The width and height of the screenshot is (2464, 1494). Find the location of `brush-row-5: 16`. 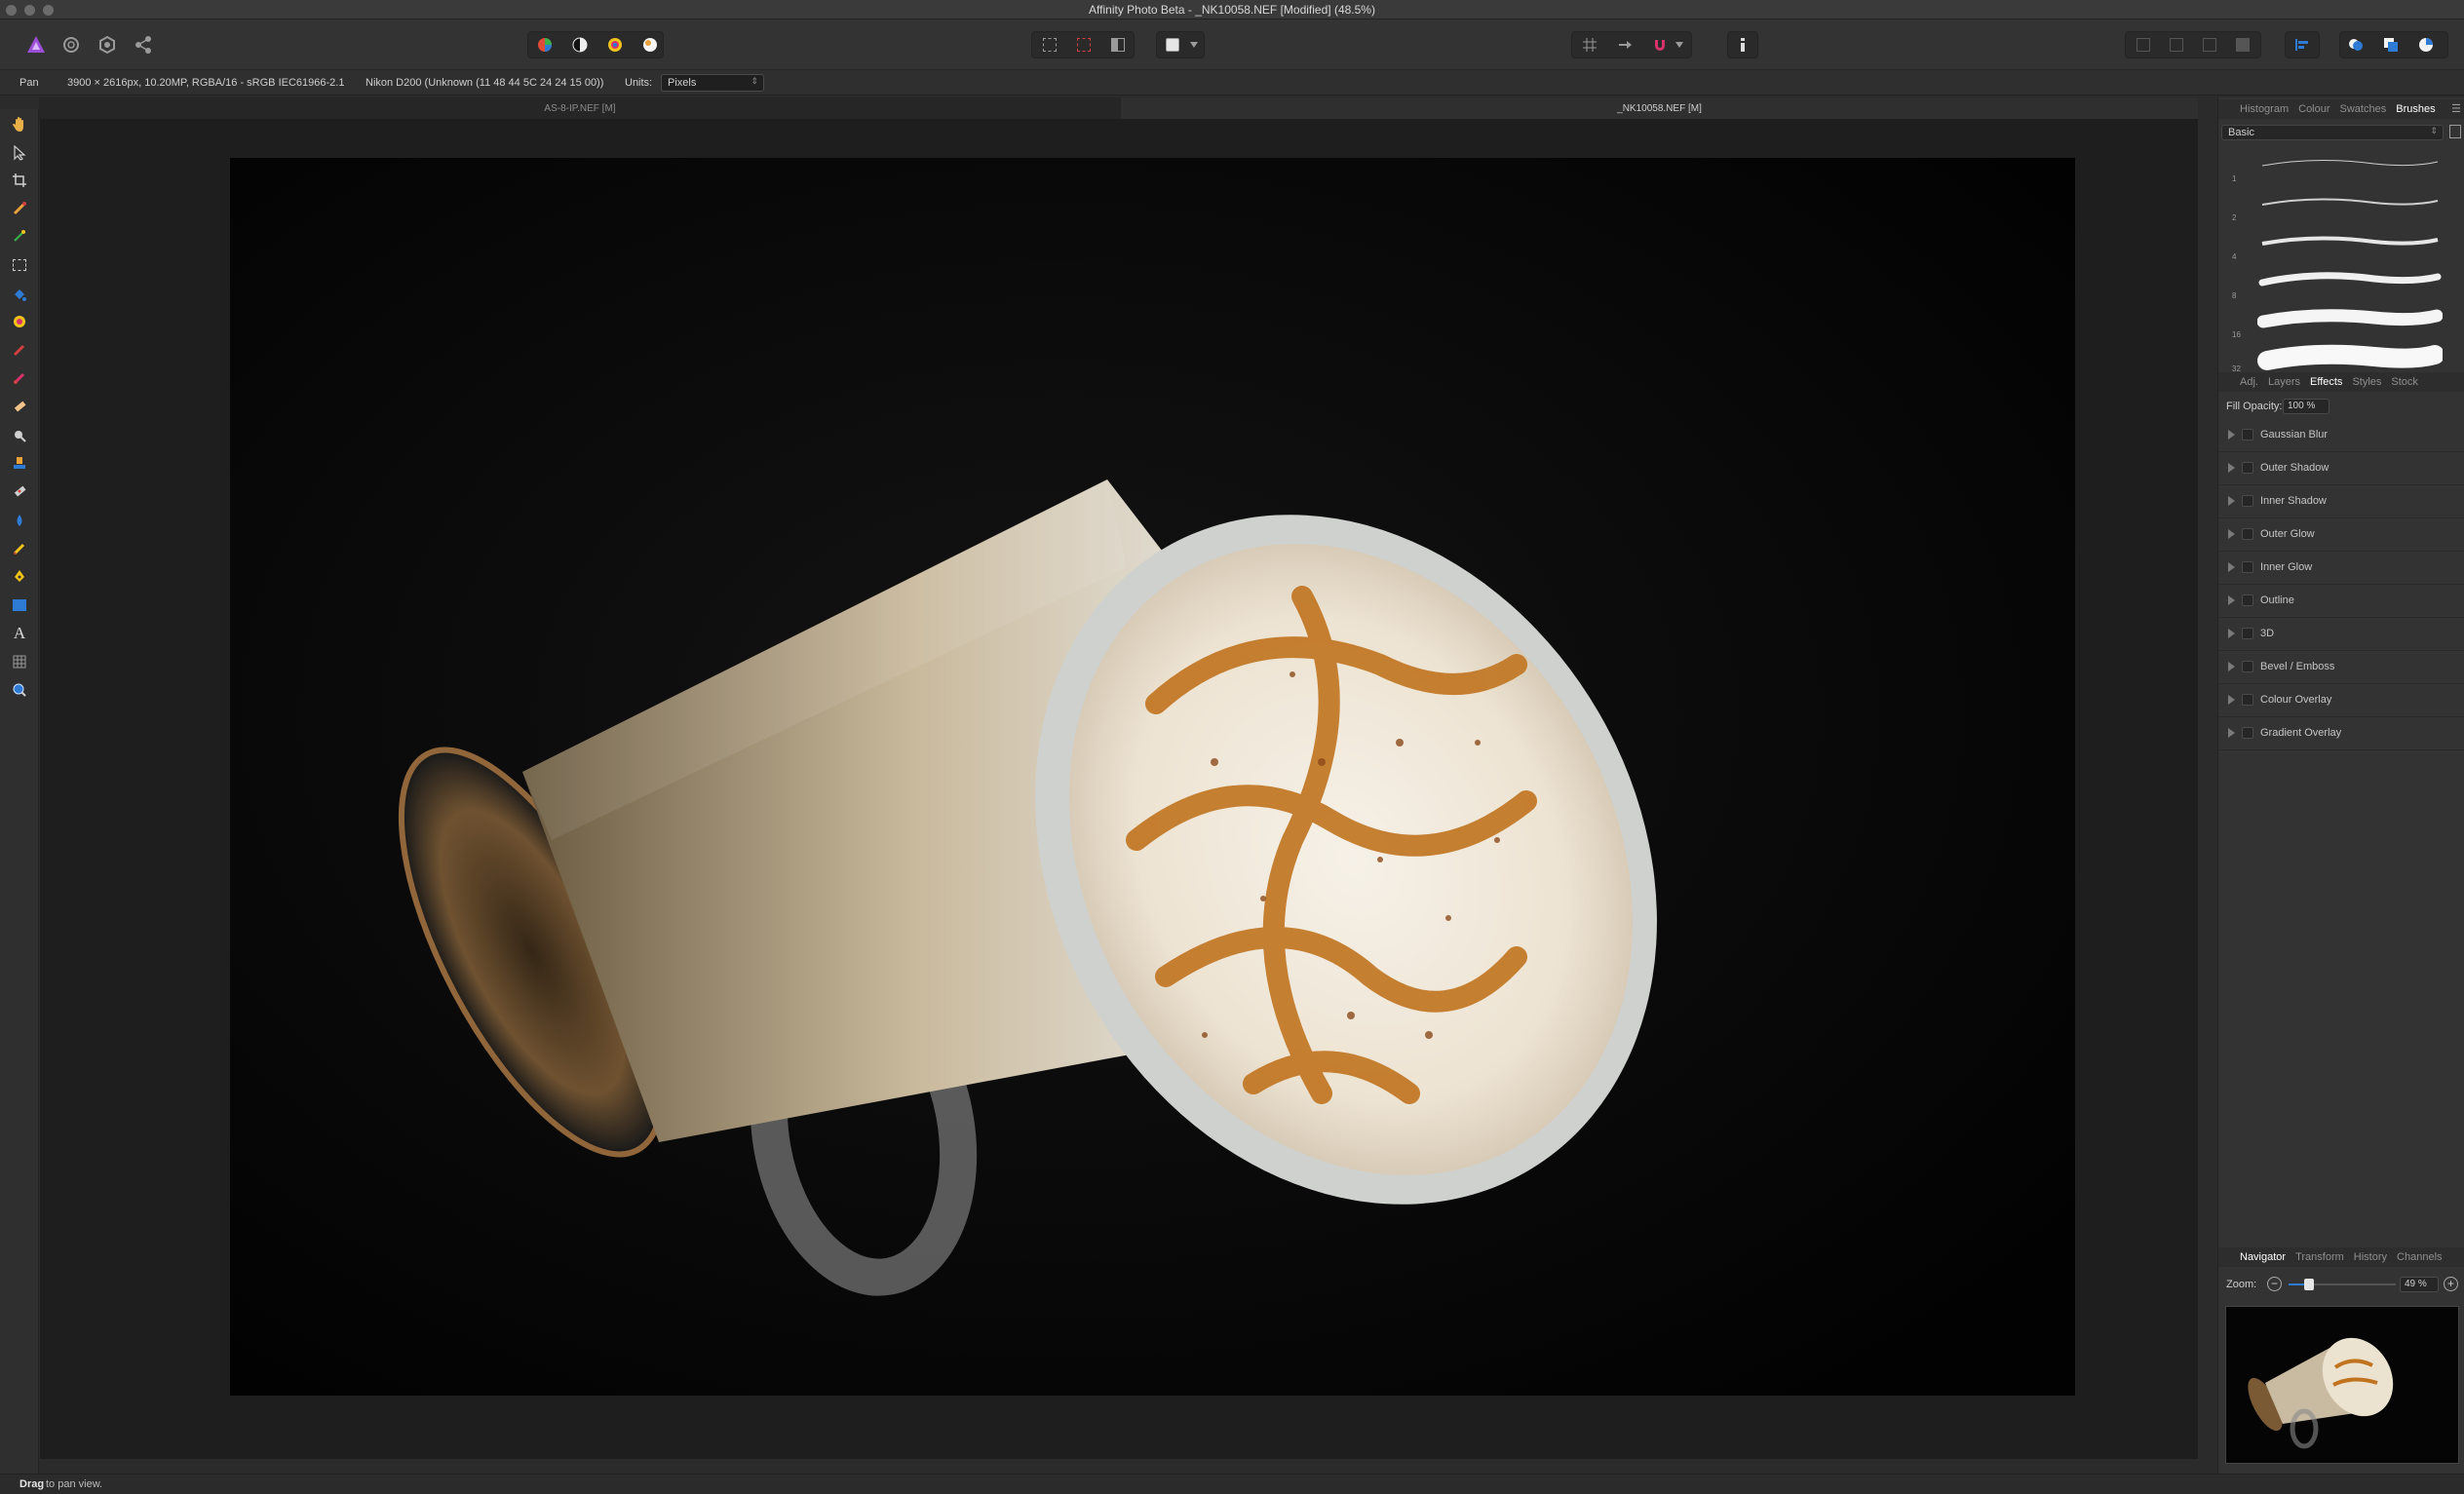

brush-row-5: 16 is located at coordinates (2341, 323).